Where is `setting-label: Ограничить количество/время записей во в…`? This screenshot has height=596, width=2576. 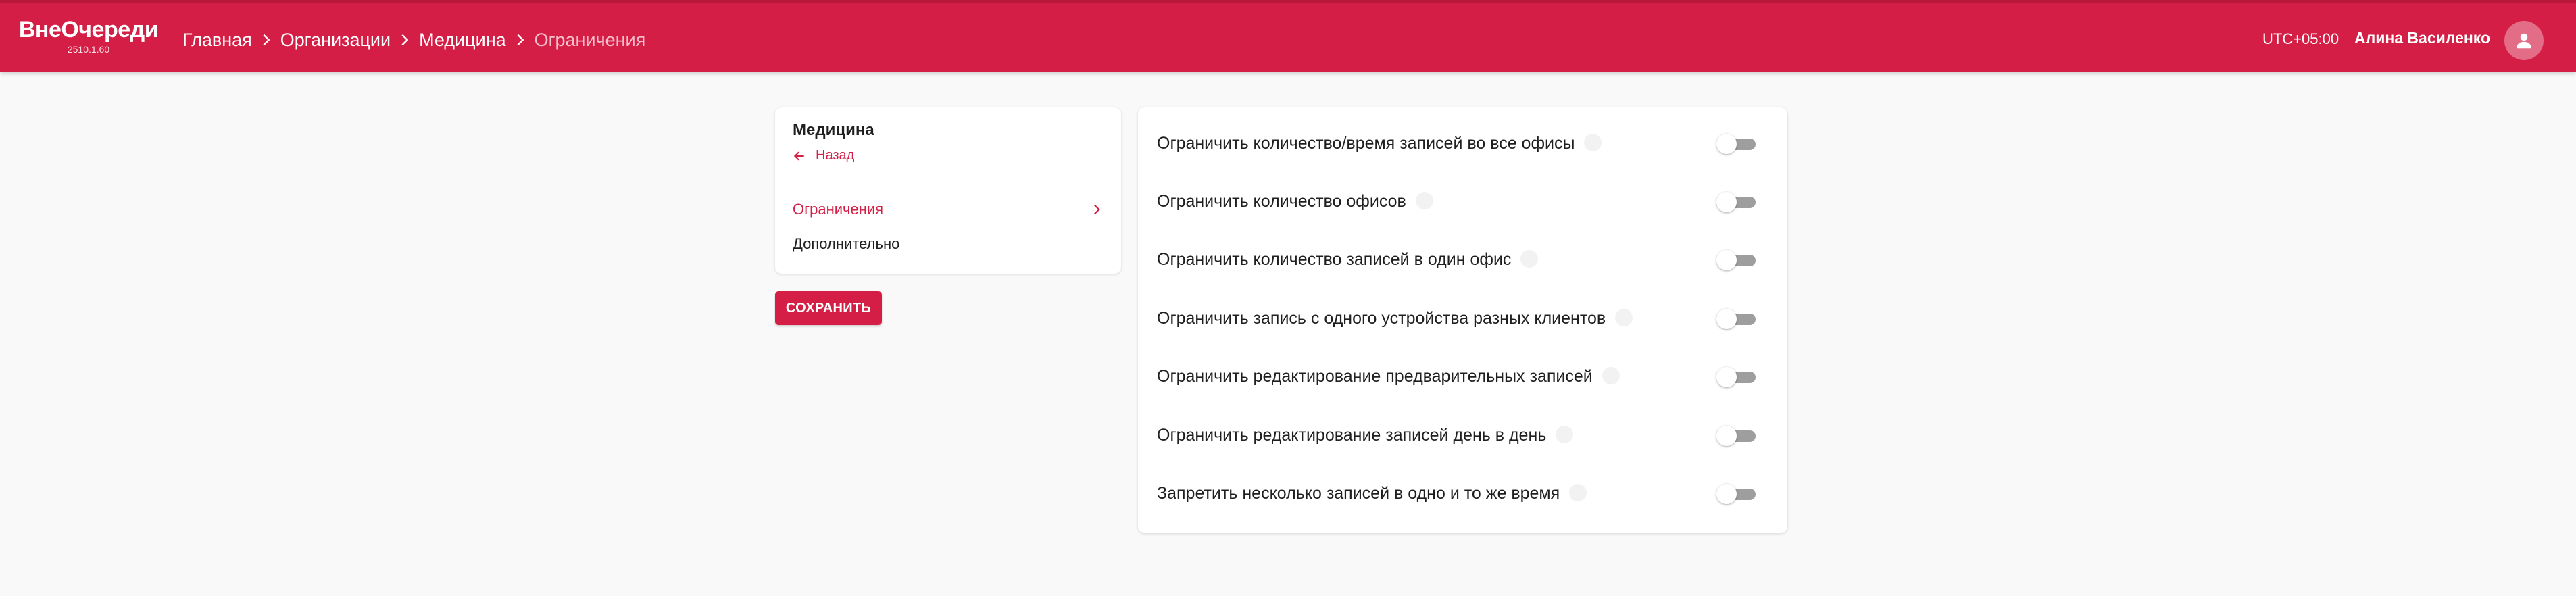 setting-label: Ограничить количество/время записей во в… is located at coordinates (1380, 143).